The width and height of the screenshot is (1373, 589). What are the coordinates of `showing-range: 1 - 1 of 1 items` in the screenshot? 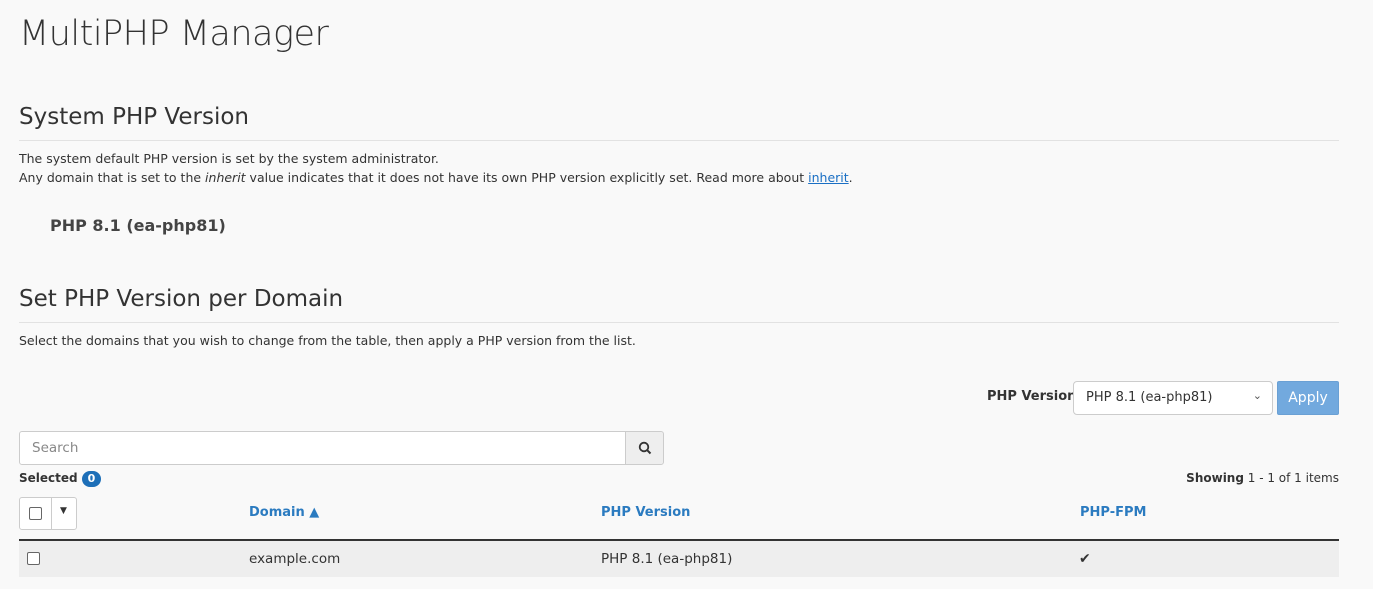 It's located at (1291, 478).